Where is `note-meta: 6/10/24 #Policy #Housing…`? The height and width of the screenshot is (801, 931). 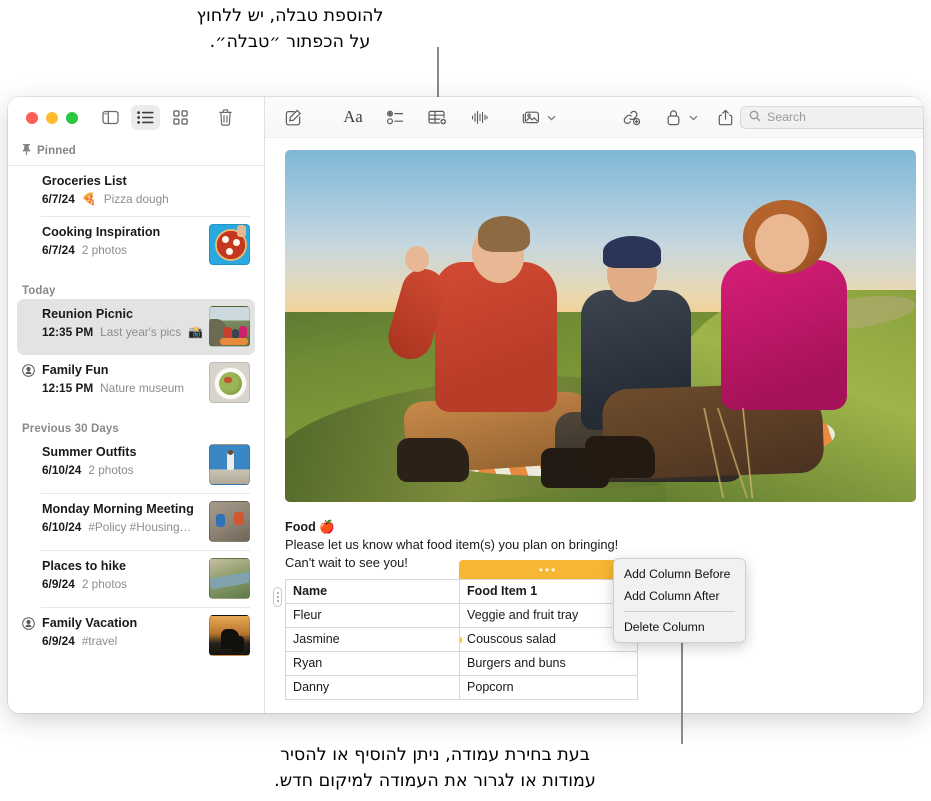 note-meta: 6/10/24 #Policy #Housing… is located at coordinates (122, 527).